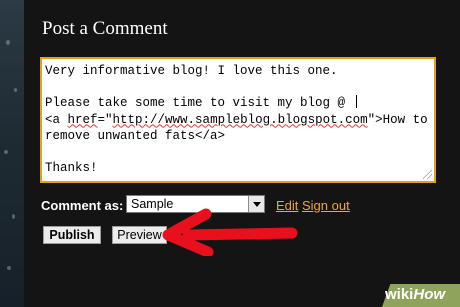 Image resolution: width=460 pixels, height=307 pixels. Describe the element at coordinates (399, 294) in the screenshot. I see `watermark-wiki: wiki` at that location.